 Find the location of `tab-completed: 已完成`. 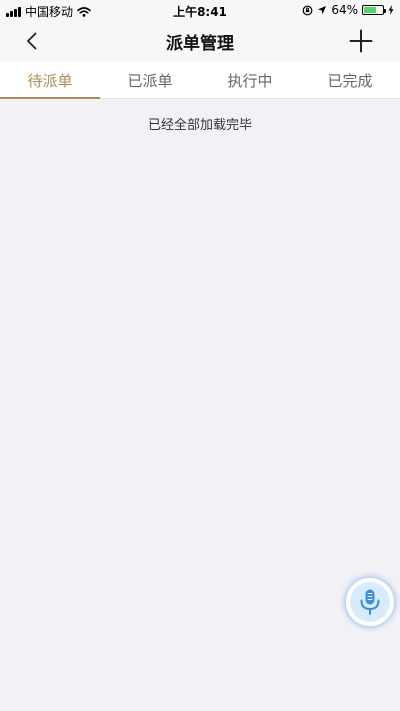

tab-completed: 已完成 is located at coordinates (350, 80).